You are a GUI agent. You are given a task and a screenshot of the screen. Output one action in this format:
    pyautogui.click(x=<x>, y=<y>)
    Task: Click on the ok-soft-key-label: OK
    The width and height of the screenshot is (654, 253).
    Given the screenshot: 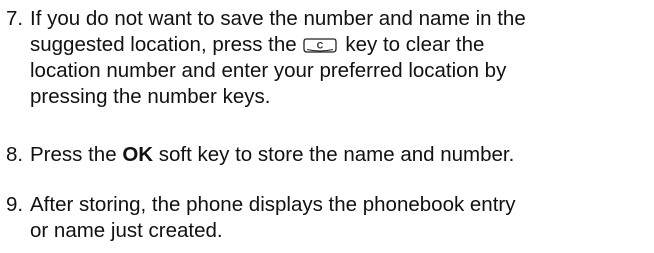 What is the action you would take?
    pyautogui.click(x=138, y=154)
    